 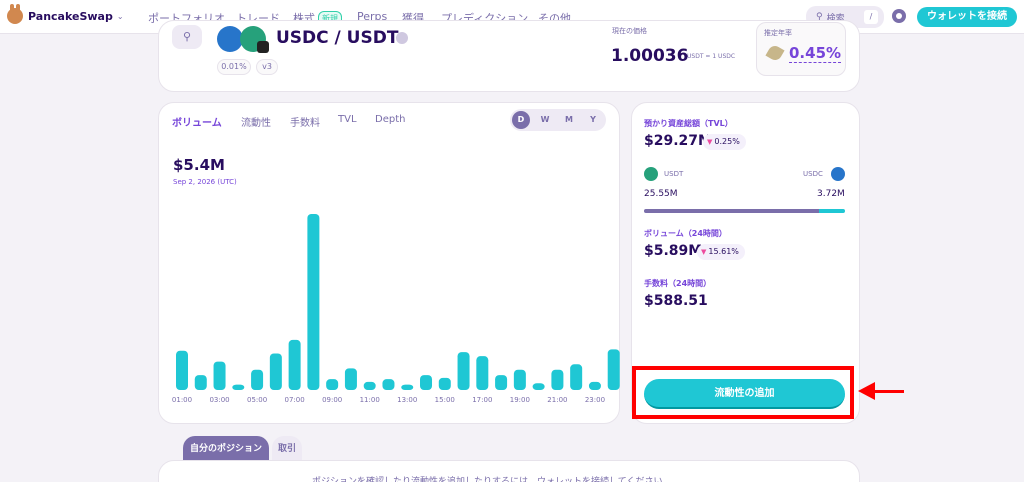 What do you see at coordinates (182, 370) in the screenshot?
I see `volume-bar-00:00` at bounding box center [182, 370].